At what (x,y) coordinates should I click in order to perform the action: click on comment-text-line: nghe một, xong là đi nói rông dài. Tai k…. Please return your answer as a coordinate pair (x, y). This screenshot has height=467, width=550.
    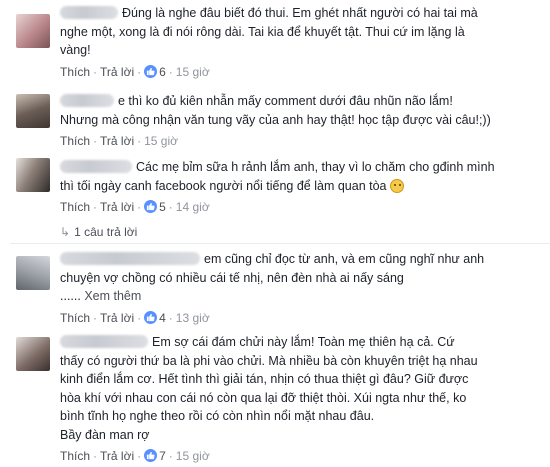
    Looking at the image, I should click on (262, 31).